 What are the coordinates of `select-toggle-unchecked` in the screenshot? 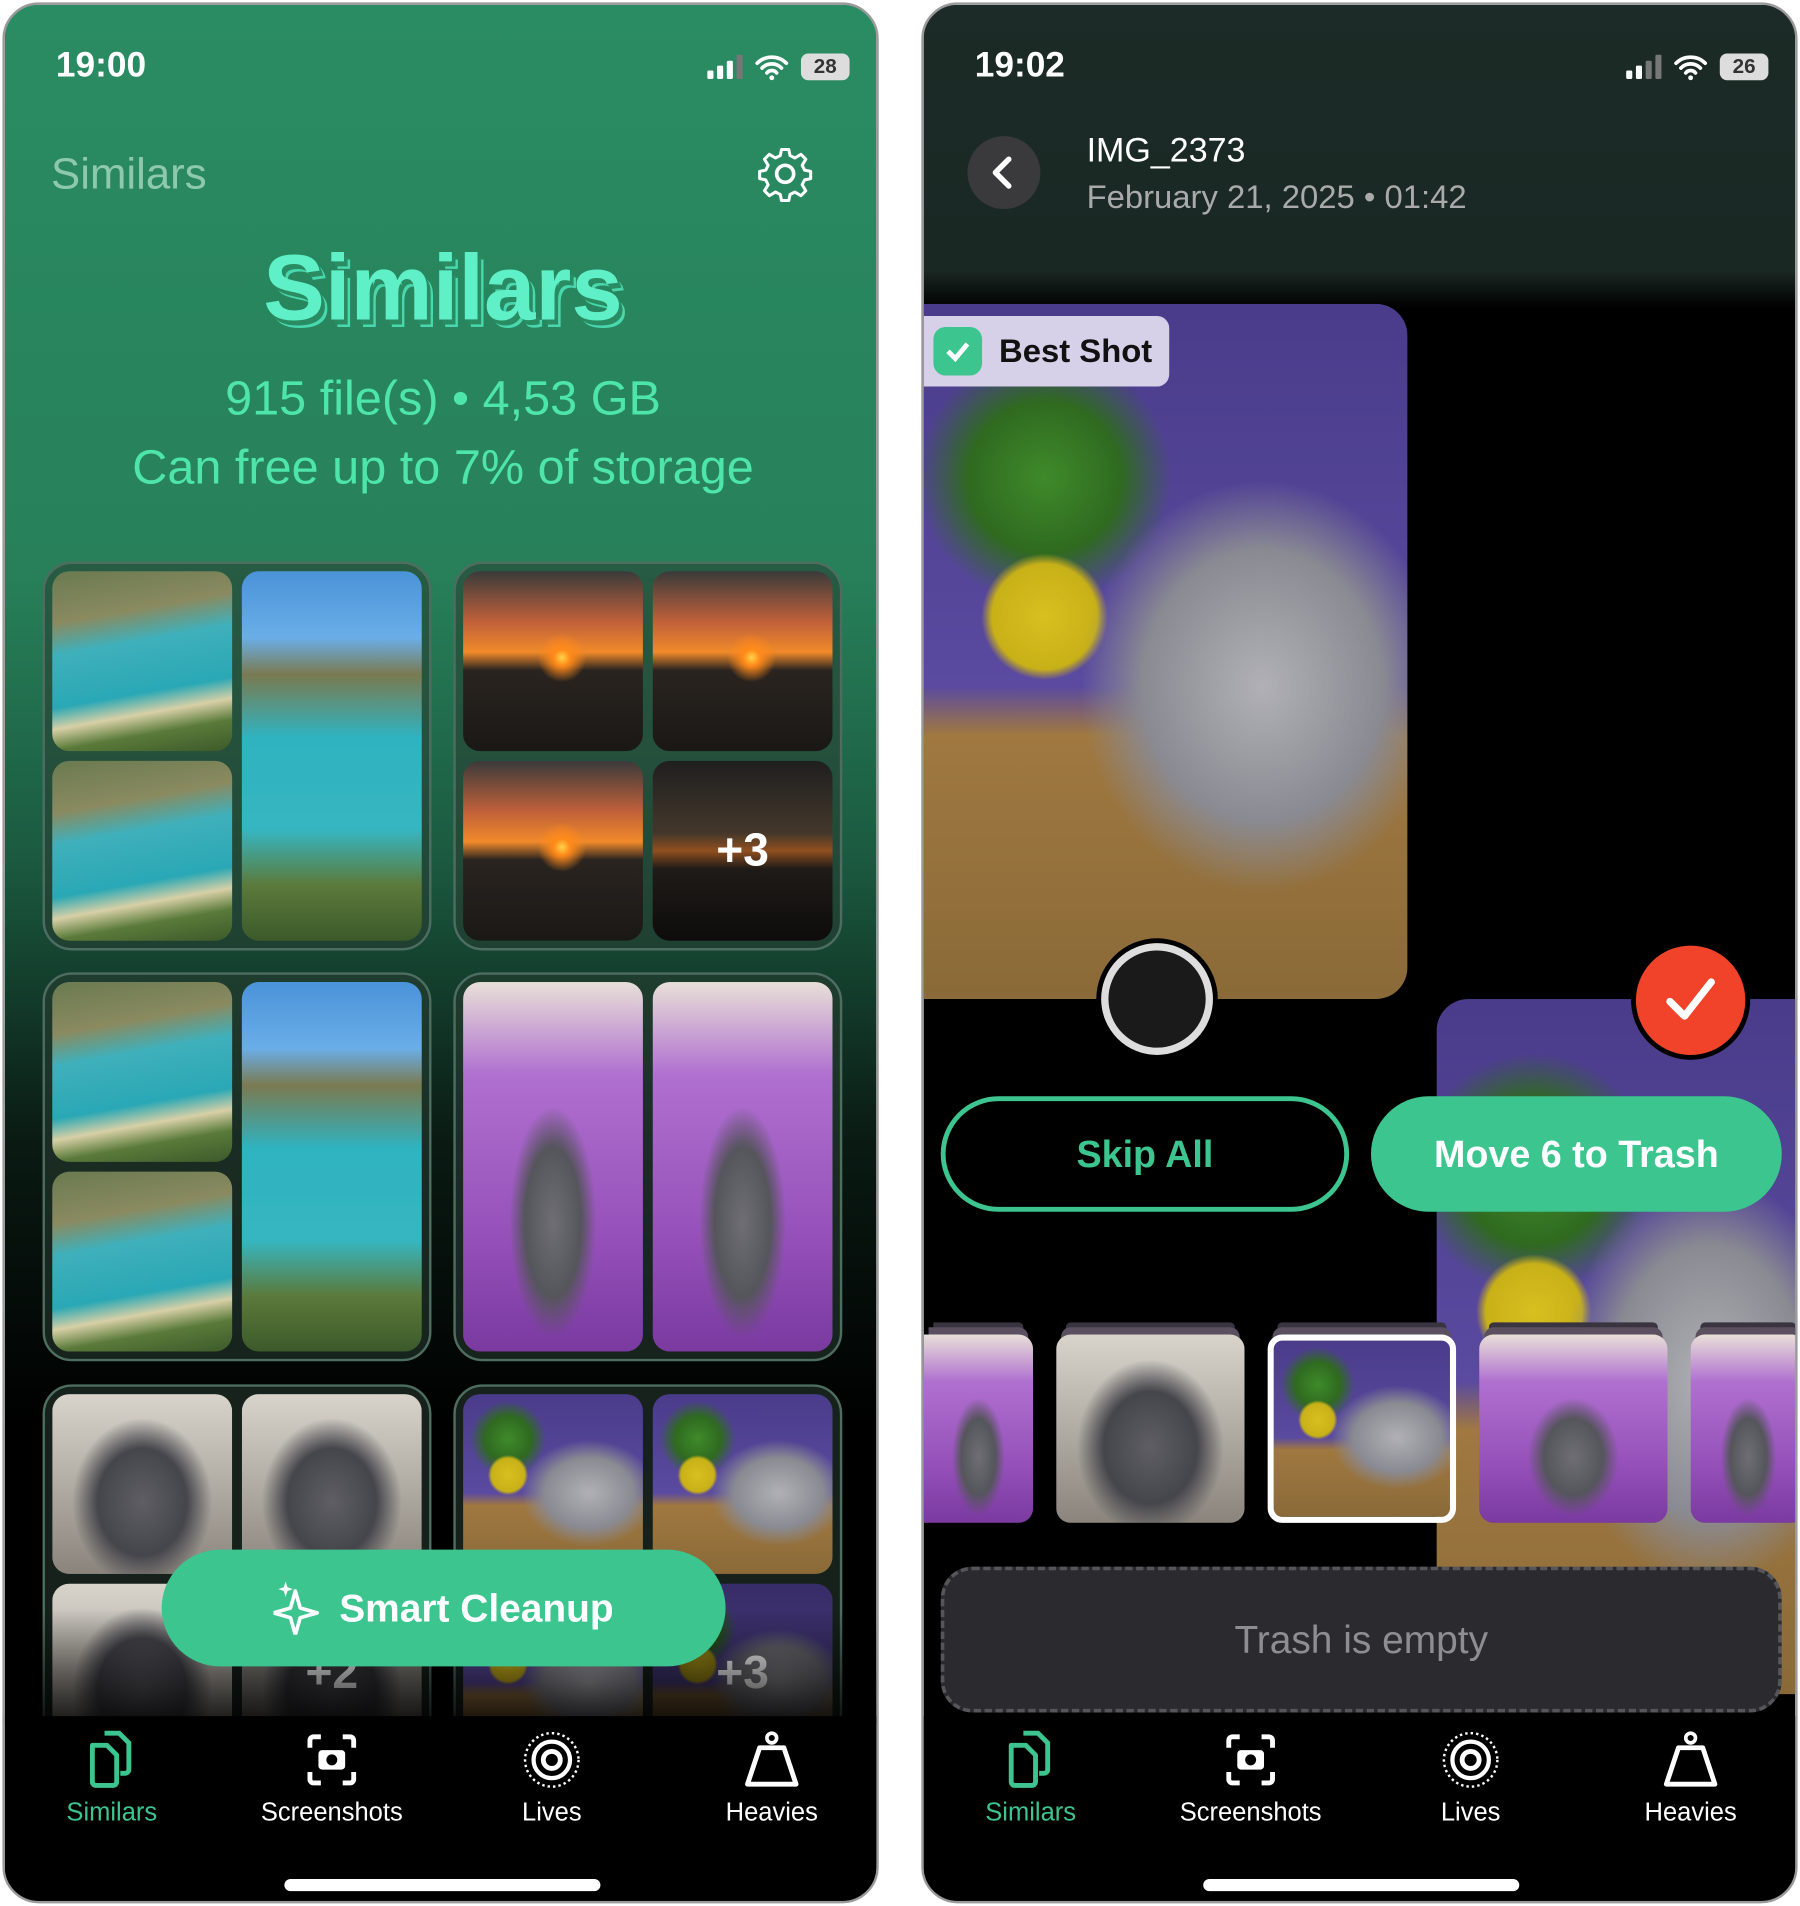 It's located at (1157, 999).